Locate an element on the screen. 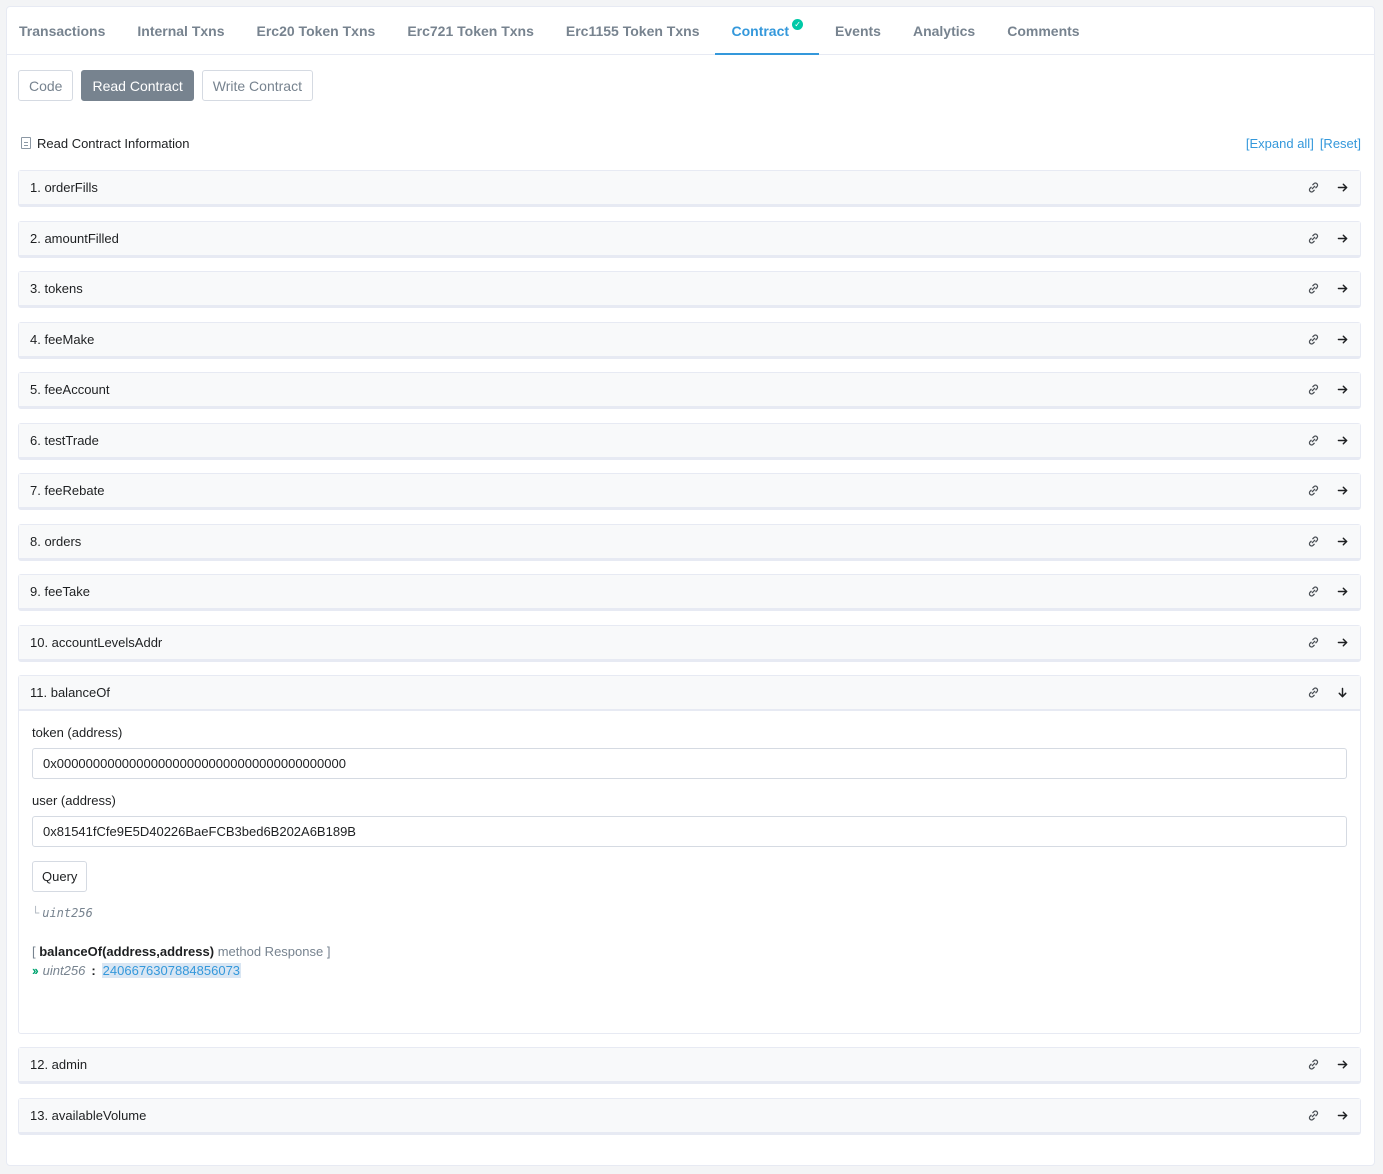  method-label: 2. amountFilled is located at coordinates (74, 238).